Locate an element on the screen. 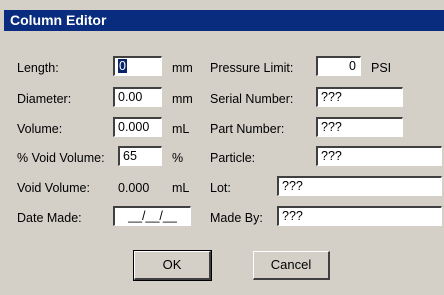 This screenshot has height=295, width=444. lot-input: ??? is located at coordinates (359, 186).